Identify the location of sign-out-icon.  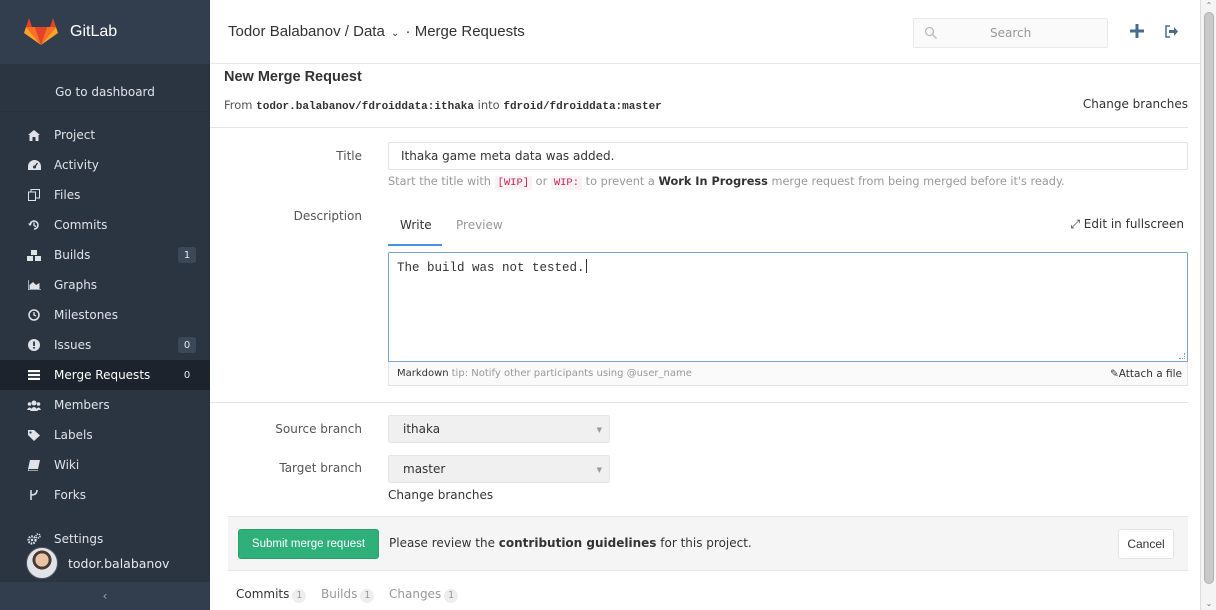
(1172, 31).